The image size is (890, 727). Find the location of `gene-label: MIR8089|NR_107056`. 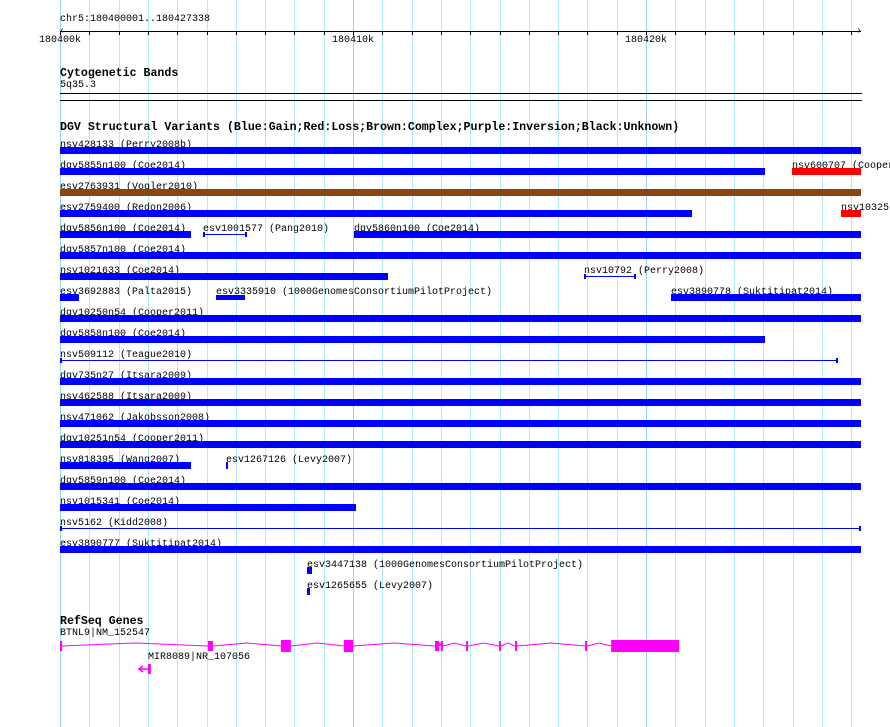

gene-label: MIR8089|NR_107056 is located at coordinates (199, 657).